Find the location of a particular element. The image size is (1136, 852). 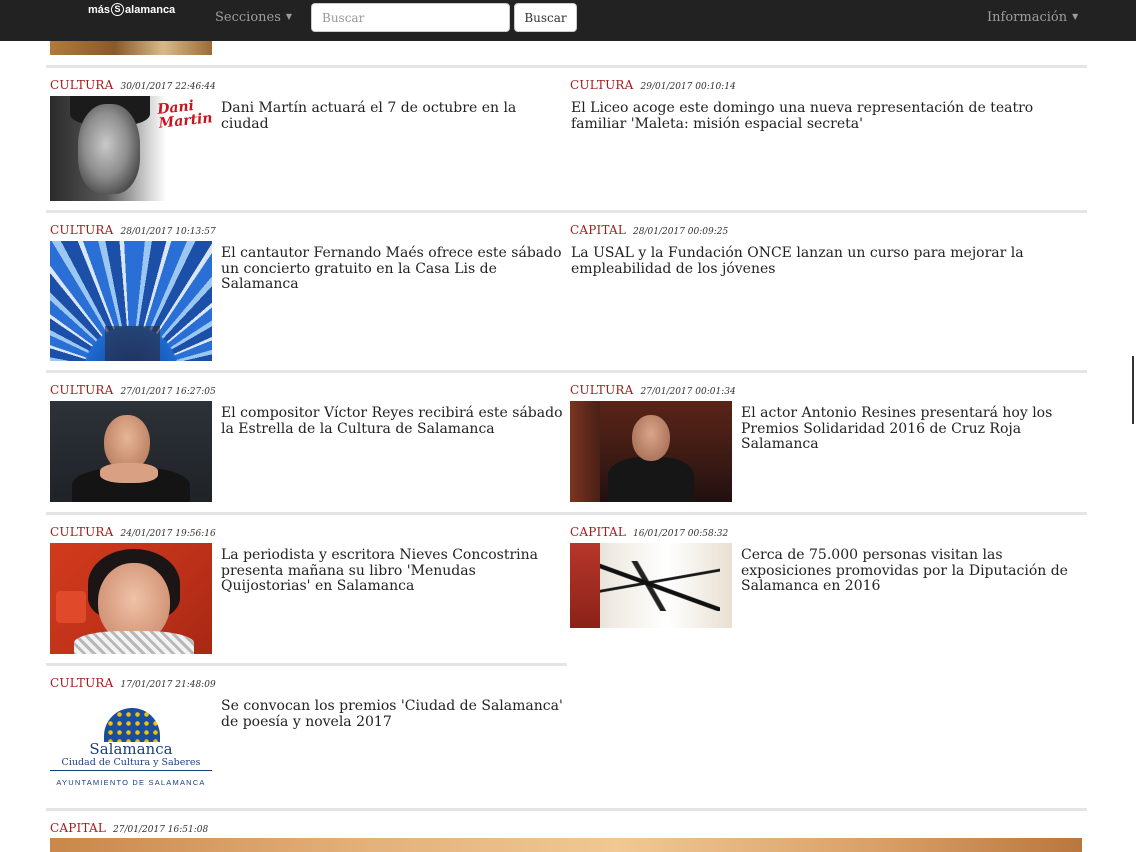

salamanca-logo-dome is located at coordinates (132, 725).